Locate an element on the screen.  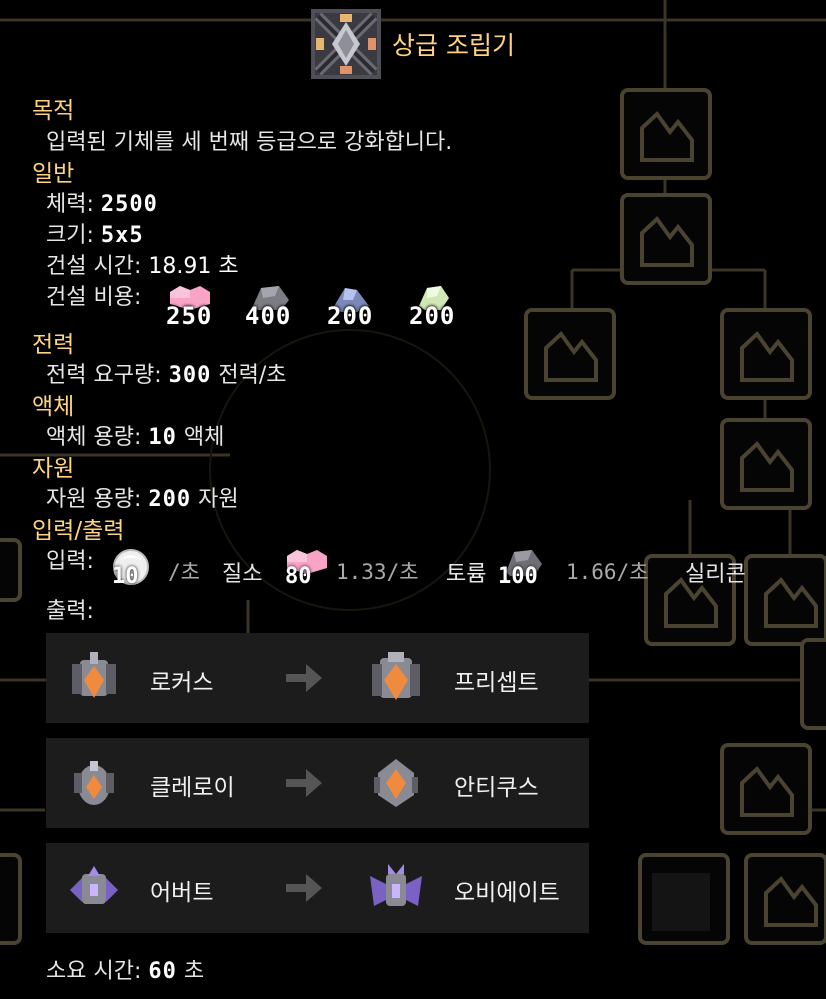
avert-unit-icon is located at coordinates (94, 885).